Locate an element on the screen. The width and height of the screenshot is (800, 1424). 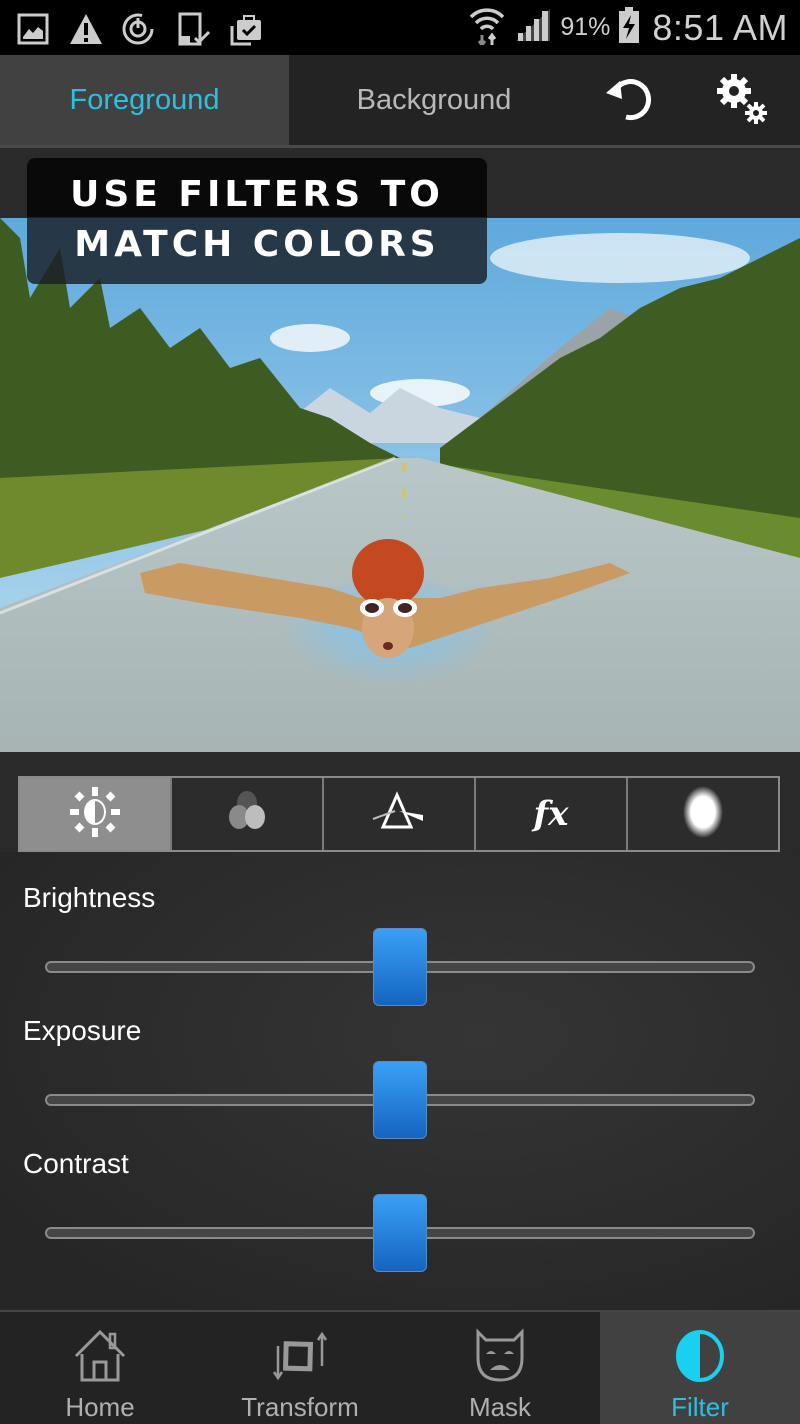
filter-tab-prism is located at coordinates (400, 814).